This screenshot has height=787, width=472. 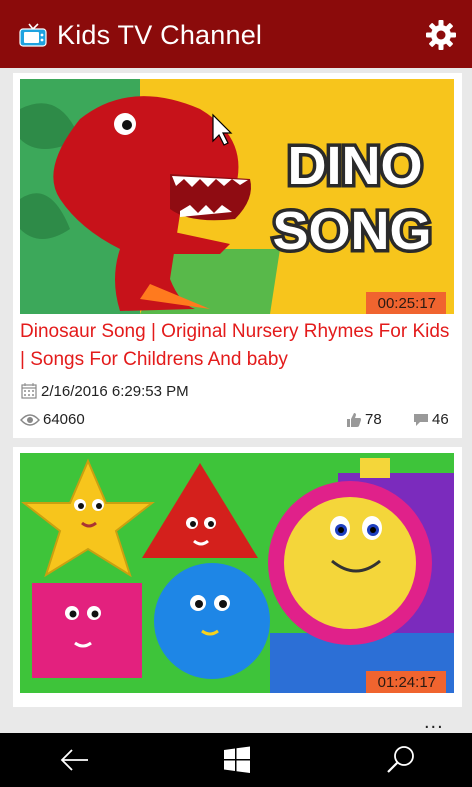 What do you see at coordinates (33, 35) in the screenshot?
I see `tv-icon` at bounding box center [33, 35].